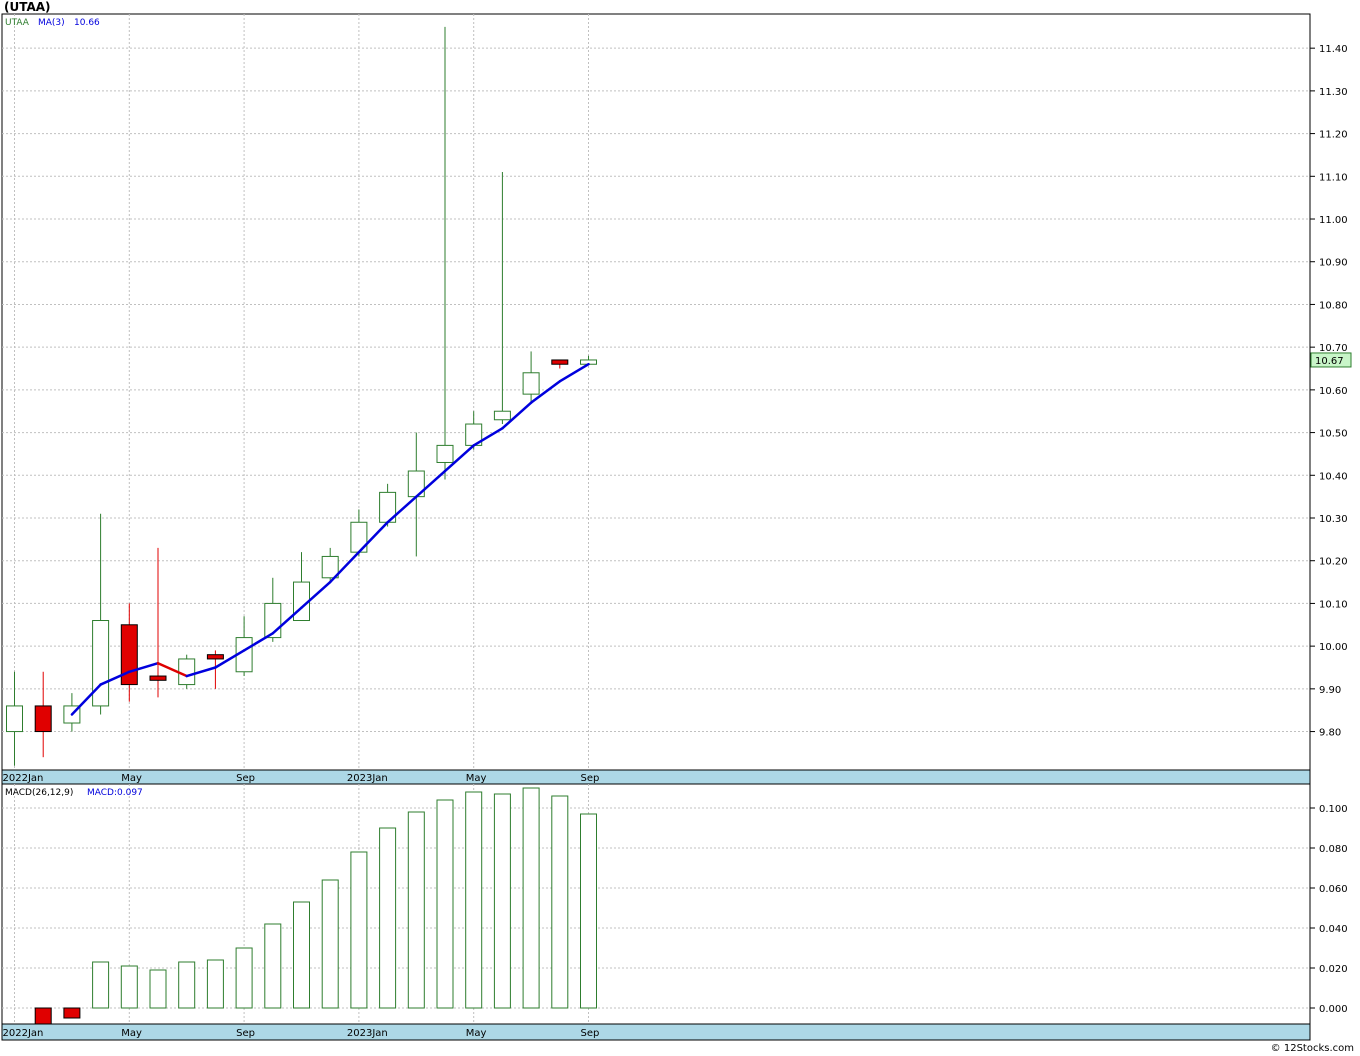 This screenshot has height=1056, width=1360. I want to click on price-y-tick-label: 10.40, so click(1333, 476).